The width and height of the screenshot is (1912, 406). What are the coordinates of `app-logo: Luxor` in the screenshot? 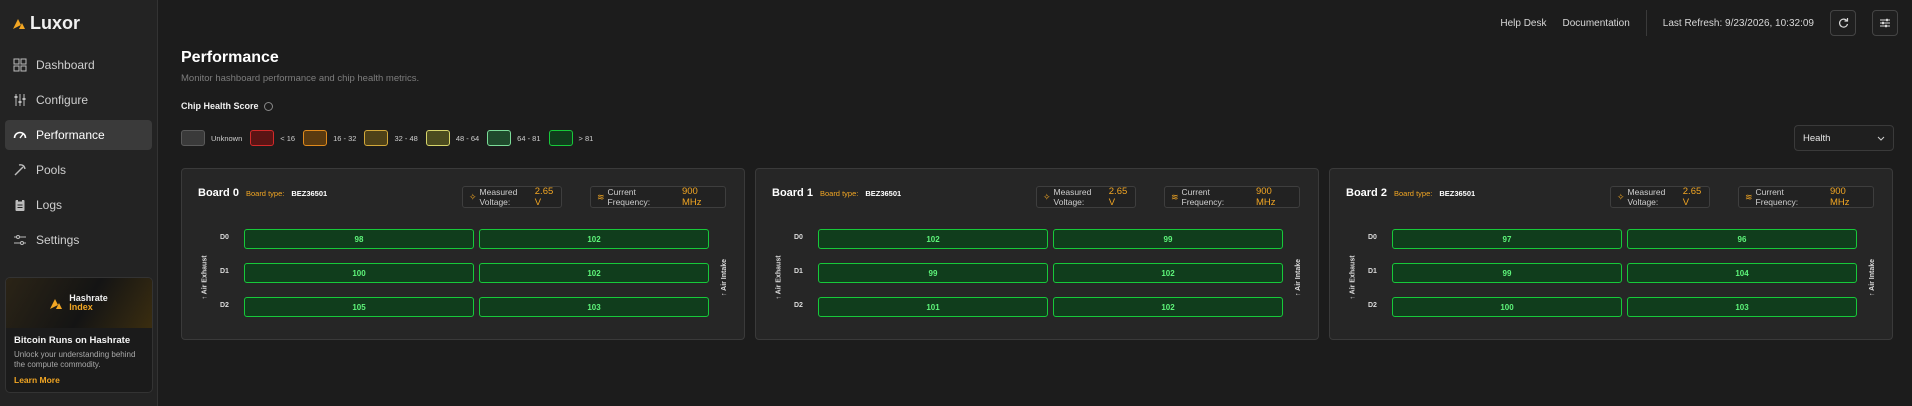 It's located at (78, 23).